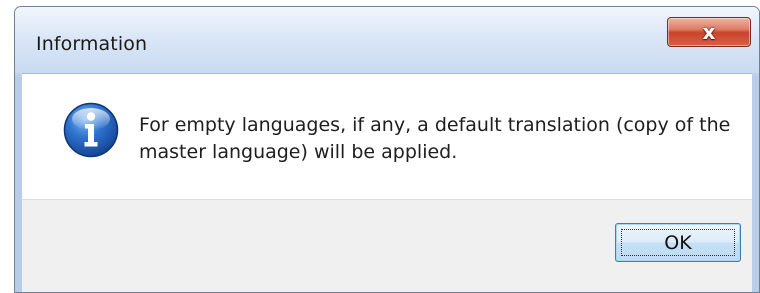 The image size is (760, 293). What do you see at coordinates (92, 44) in the screenshot?
I see `dialog-title: Information` at bounding box center [92, 44].